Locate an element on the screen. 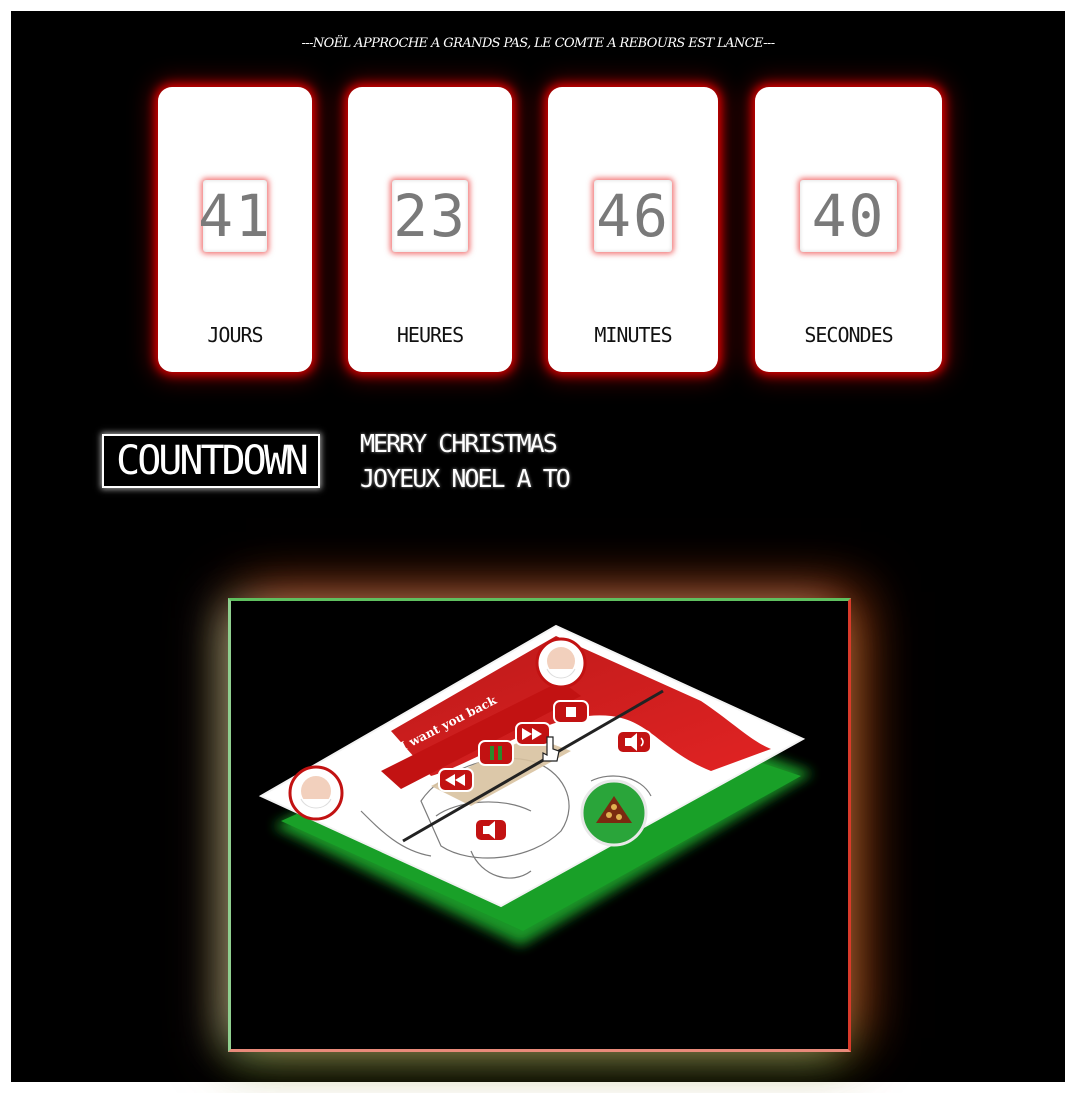 The width and height of the screenshot is (1076, 1093). countdown-badge: COUNTDOWN is located at coordinates (211, 461).